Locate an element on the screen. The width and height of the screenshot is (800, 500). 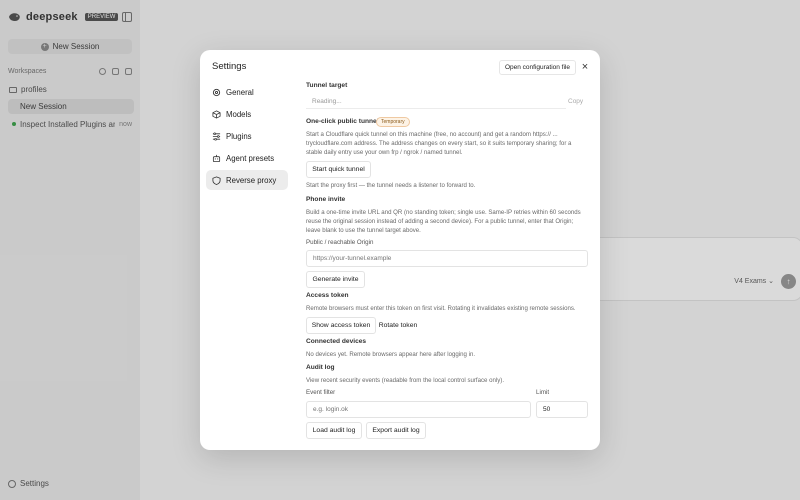
nav-item-reverse-proxy: Reverse proxy is located at coordinates (247, 180).